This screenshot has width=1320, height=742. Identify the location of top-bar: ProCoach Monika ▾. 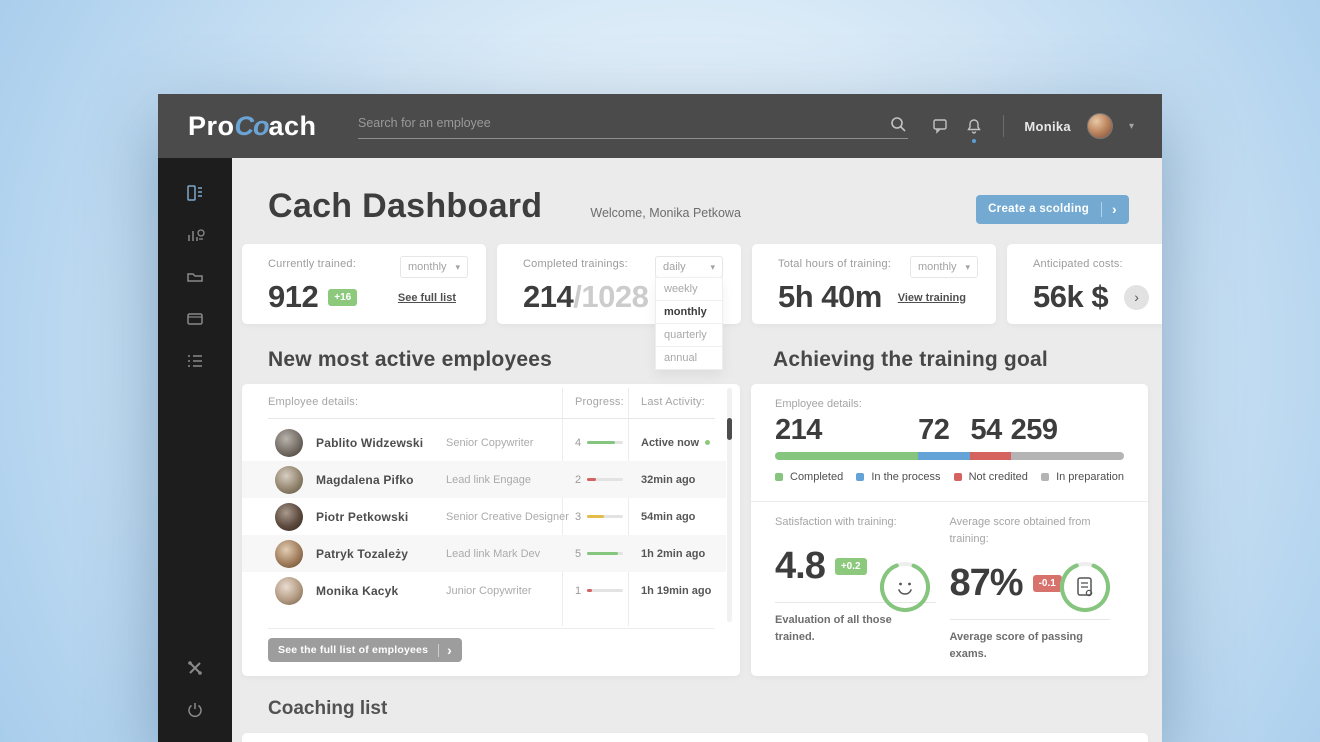
(660, 126).